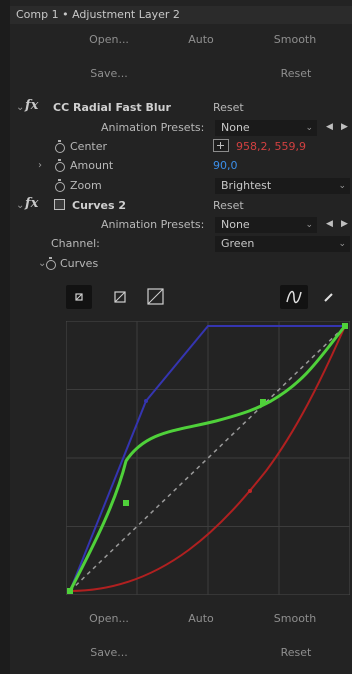 This screenshot has height=674, width=352. Describe the element at coordinates (89, 146) in the screenshot. I see `center-label: Center` at that location.